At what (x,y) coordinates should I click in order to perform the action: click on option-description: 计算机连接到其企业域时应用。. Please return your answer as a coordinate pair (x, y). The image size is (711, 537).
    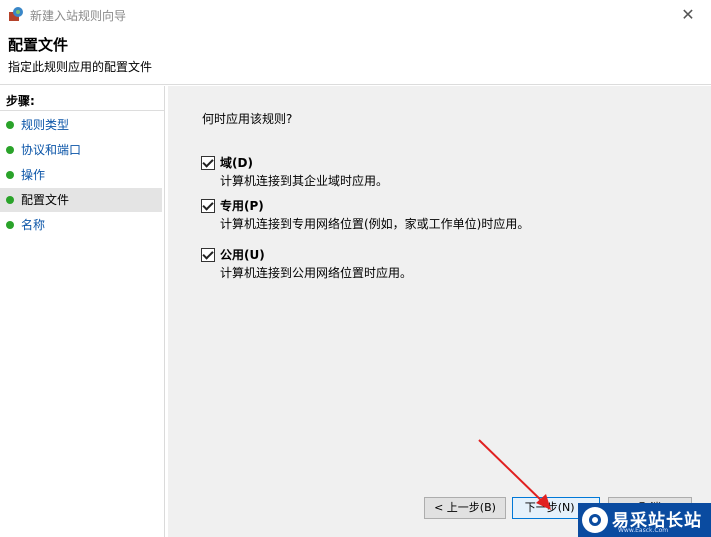
    Looking at the image, I should click on (304, 181).